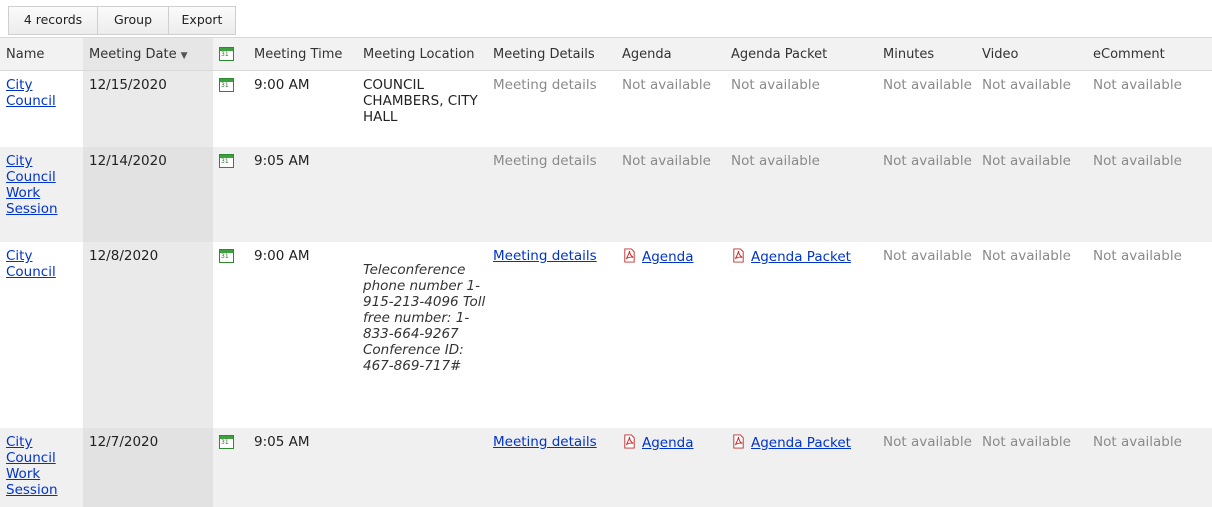 The width and height of the screenshot is (1212, 507). Describe the element at coordinates (53, 20) in the screenshot. I see `records-count-button: 4 records` at that location.